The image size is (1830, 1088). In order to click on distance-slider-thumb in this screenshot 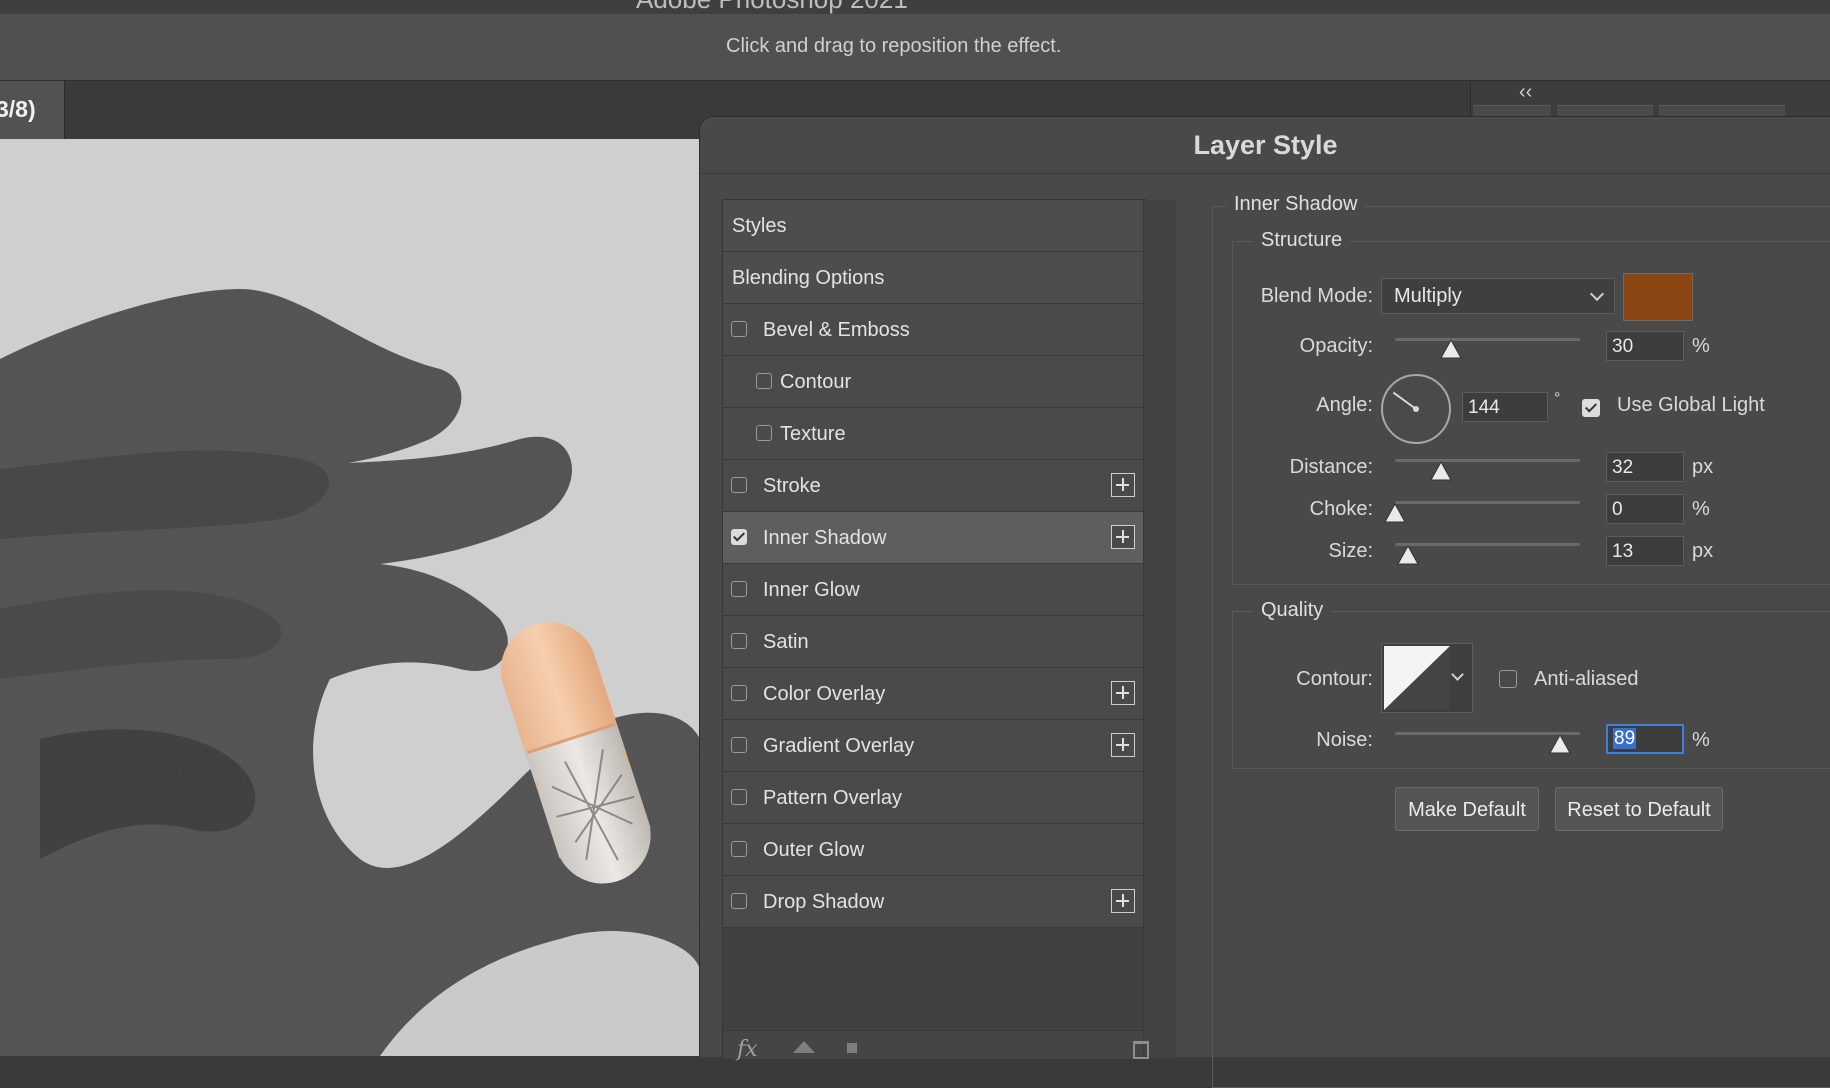, I will do `click(1441, 471)`.